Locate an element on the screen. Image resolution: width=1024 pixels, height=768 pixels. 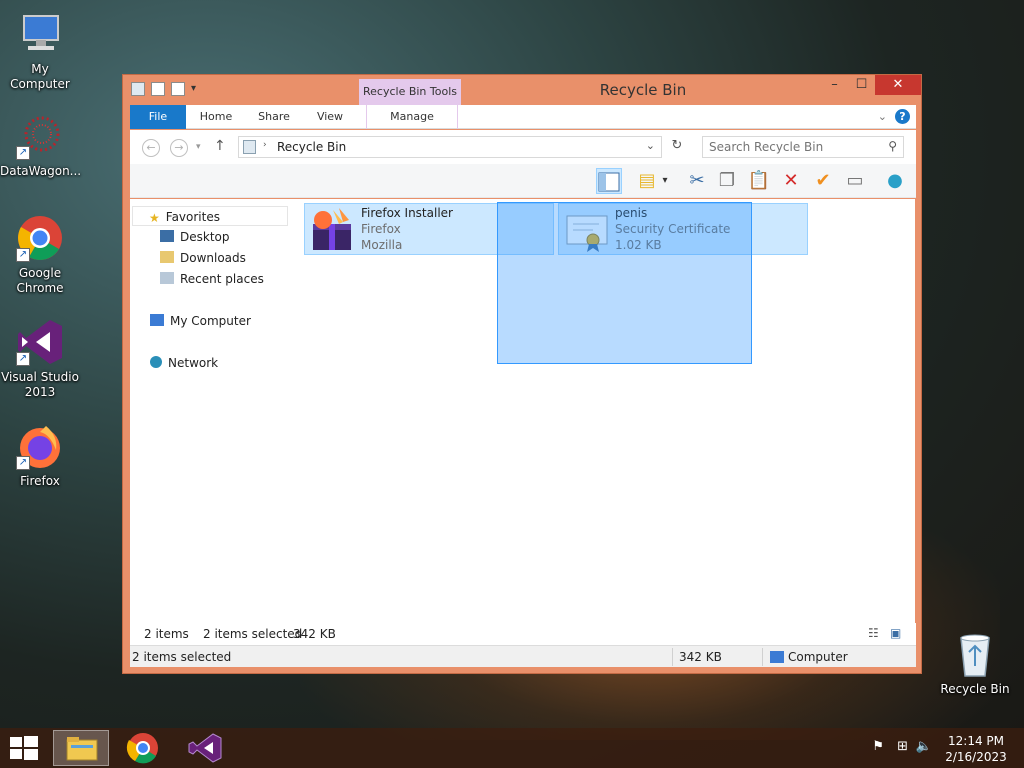
desktop-icon-label: Visual Studio 2013 is located at coordinates (40, 384).